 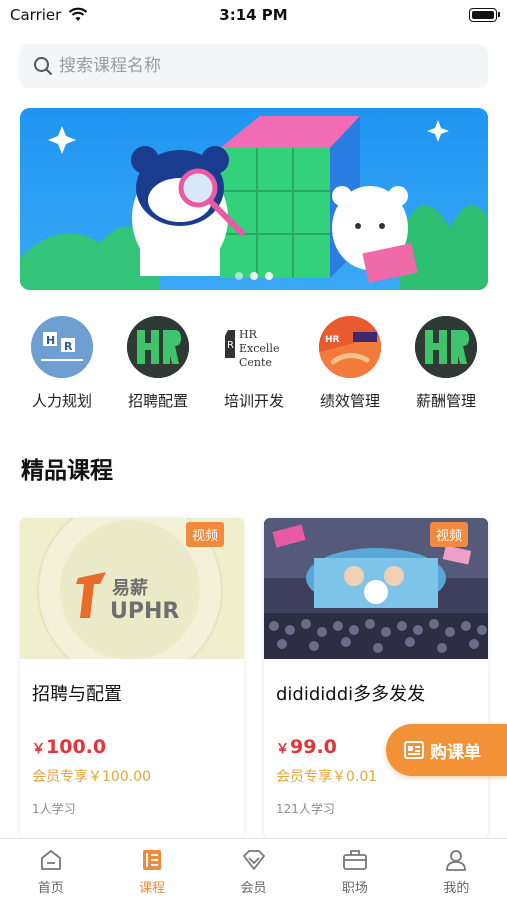 I want to click on tab-home: 首页, so click(x=50, y=869).